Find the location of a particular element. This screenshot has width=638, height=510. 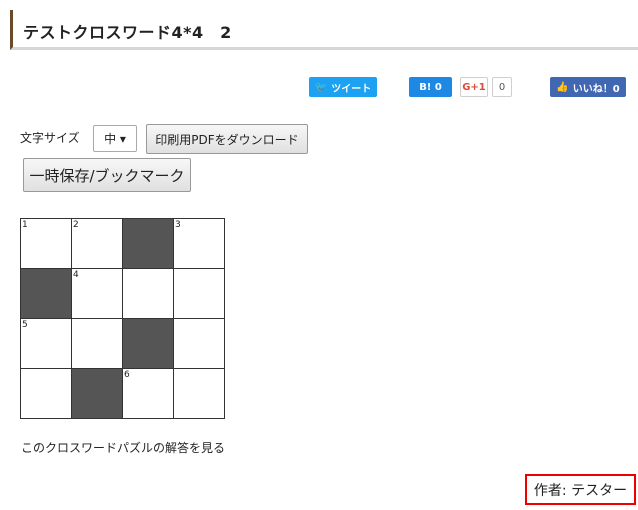

crossword-cell: 4 is located at coordinates (97, 294).